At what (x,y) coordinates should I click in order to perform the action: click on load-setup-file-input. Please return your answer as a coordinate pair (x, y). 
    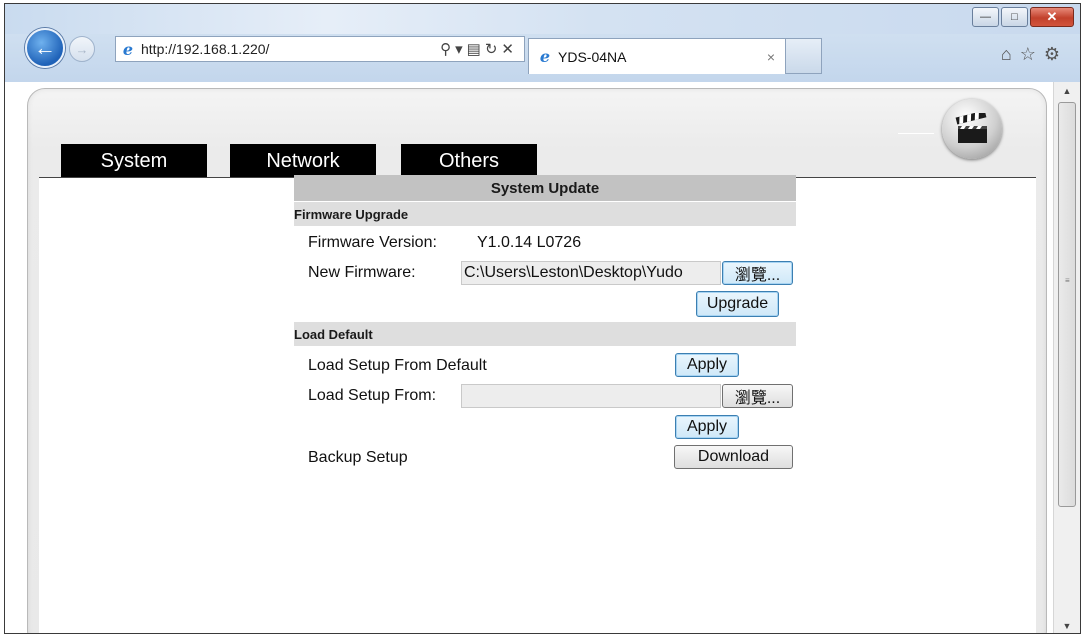
    Looking at the image, I should click on (591, 396).